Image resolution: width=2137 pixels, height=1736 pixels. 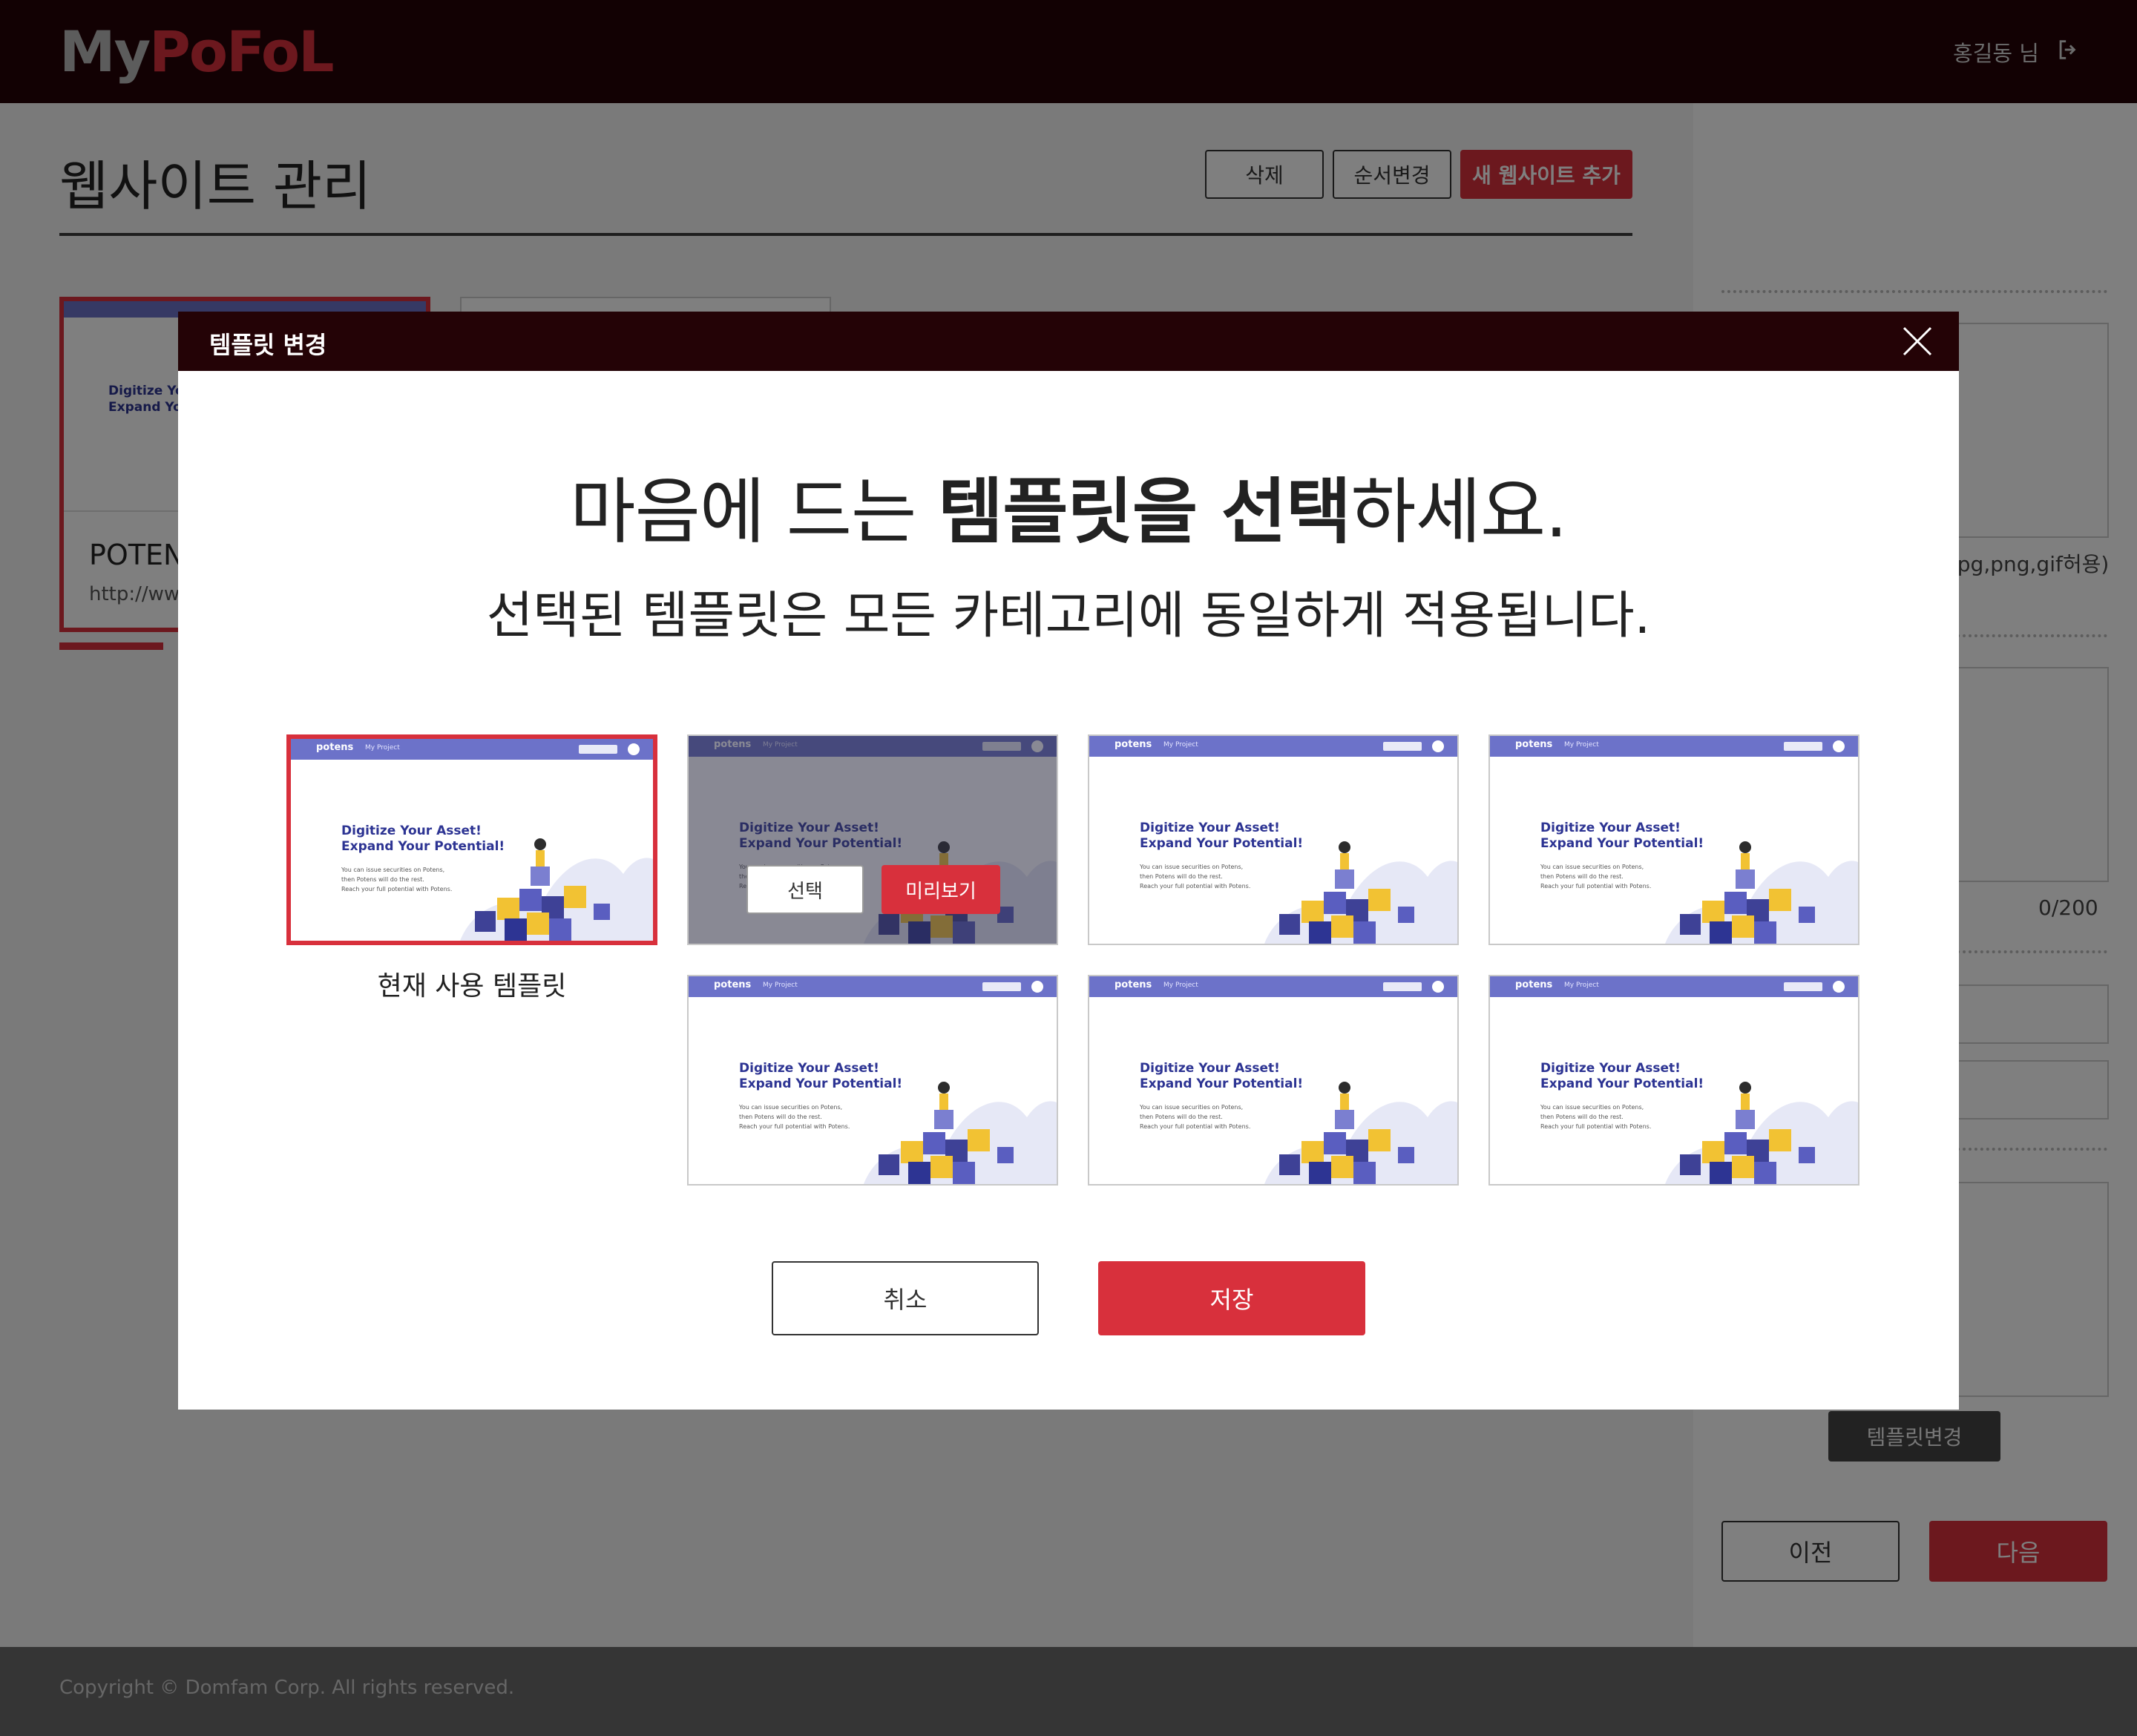 I want to click on preview-button: 미리보기, so click(x=941, y=890).